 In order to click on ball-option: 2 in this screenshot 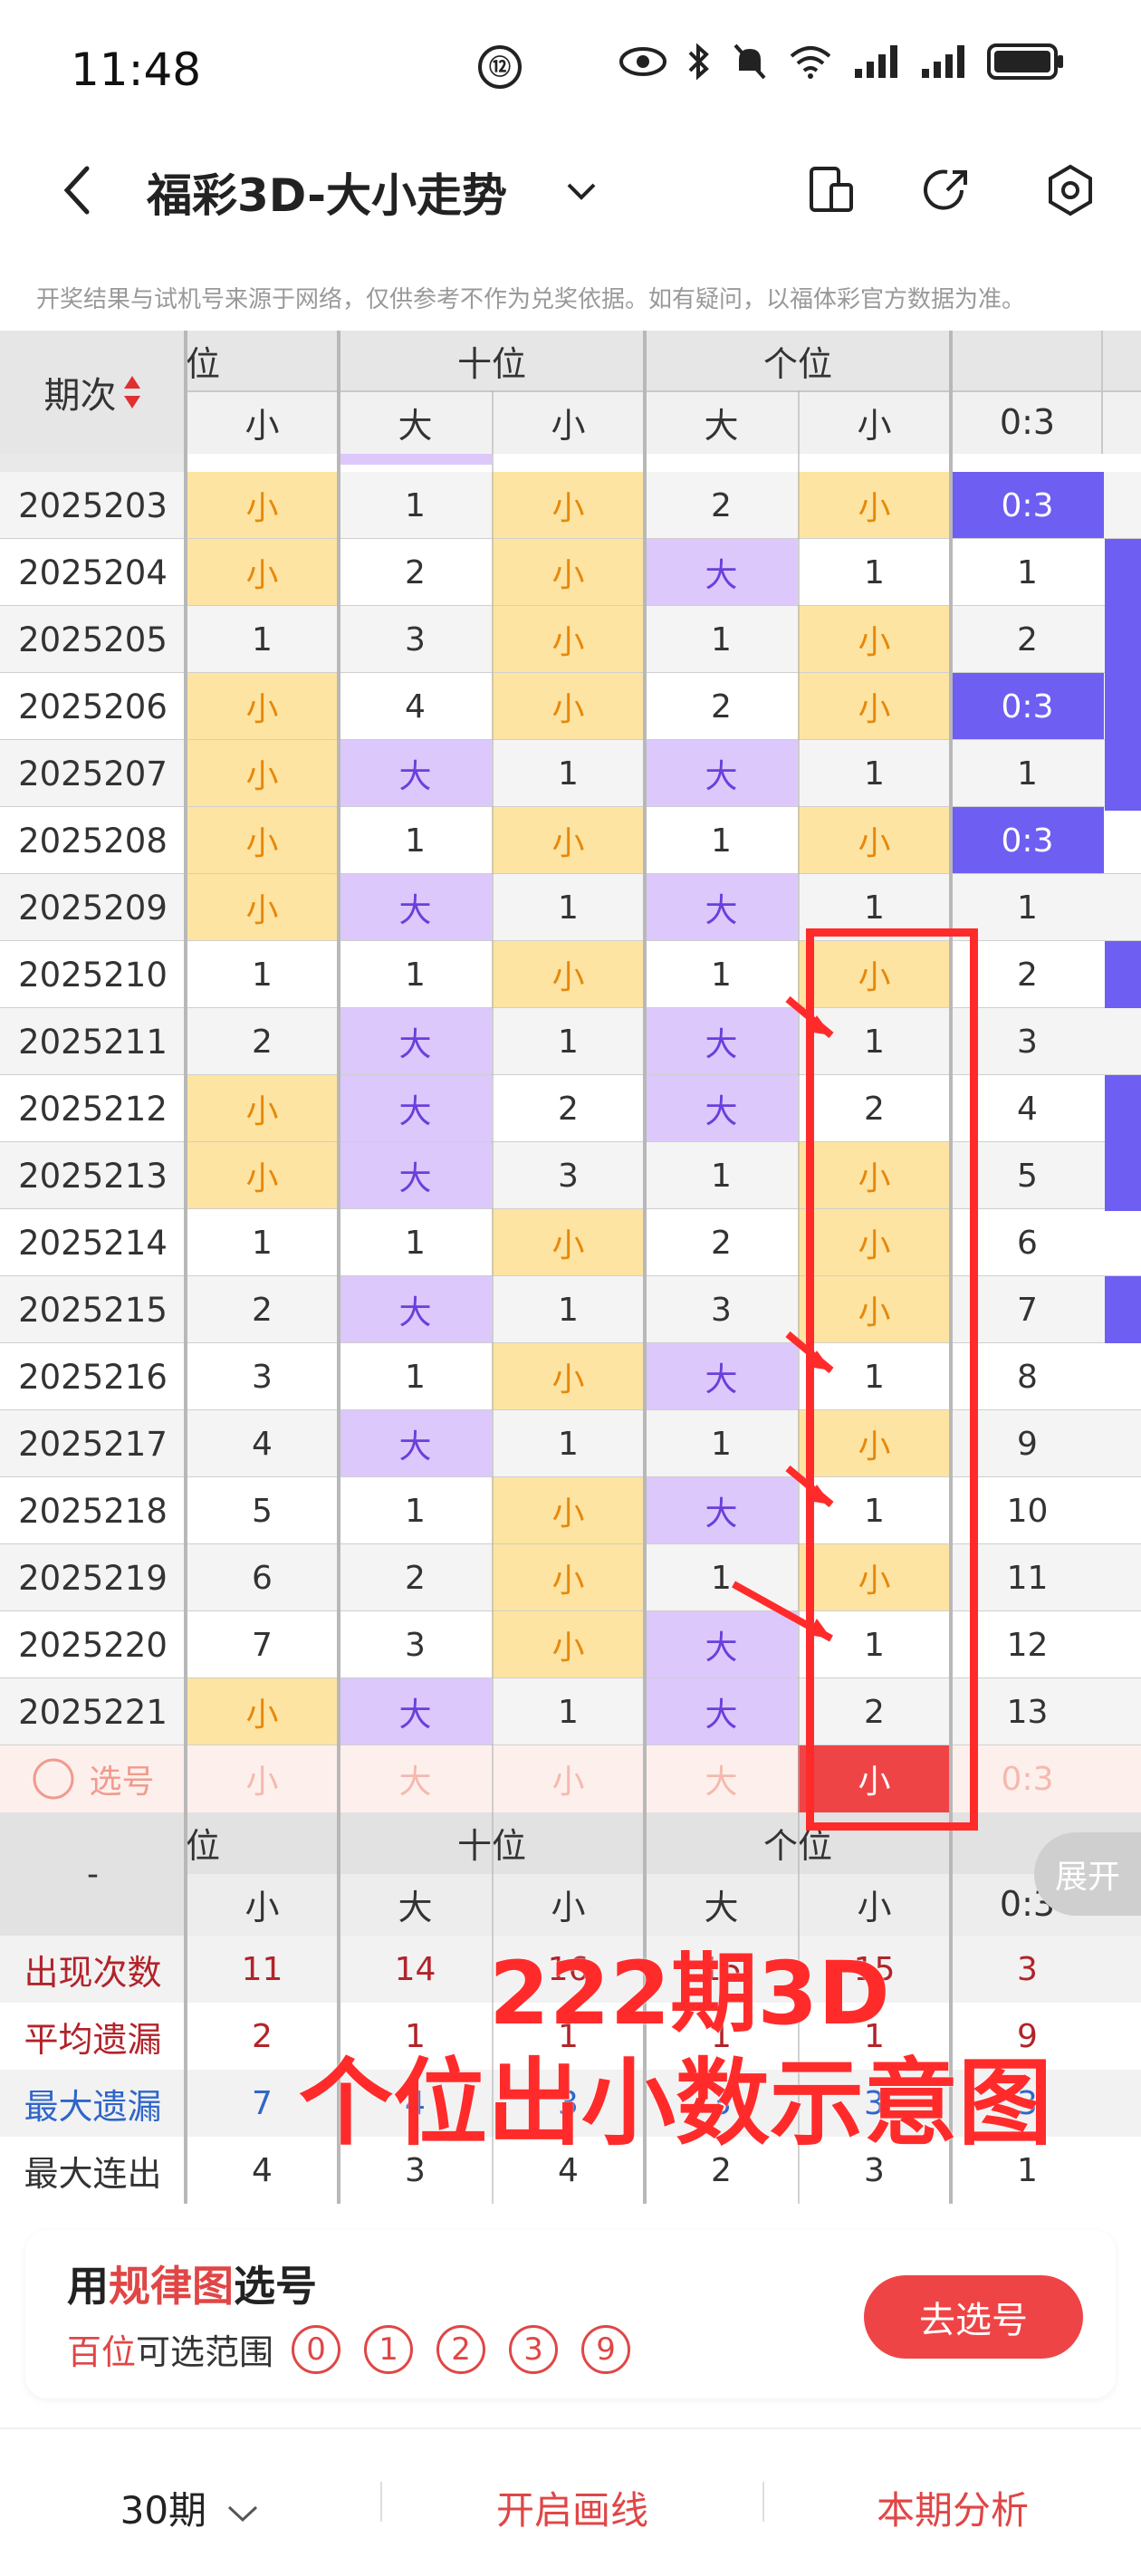, I will do `click(461, 2349)`.